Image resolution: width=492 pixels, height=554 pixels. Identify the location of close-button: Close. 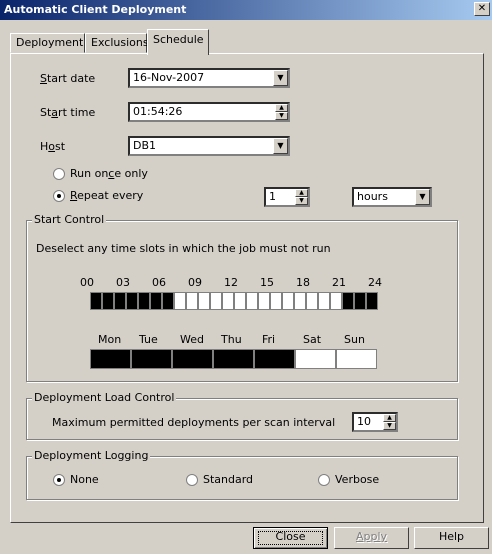
(290, 538).